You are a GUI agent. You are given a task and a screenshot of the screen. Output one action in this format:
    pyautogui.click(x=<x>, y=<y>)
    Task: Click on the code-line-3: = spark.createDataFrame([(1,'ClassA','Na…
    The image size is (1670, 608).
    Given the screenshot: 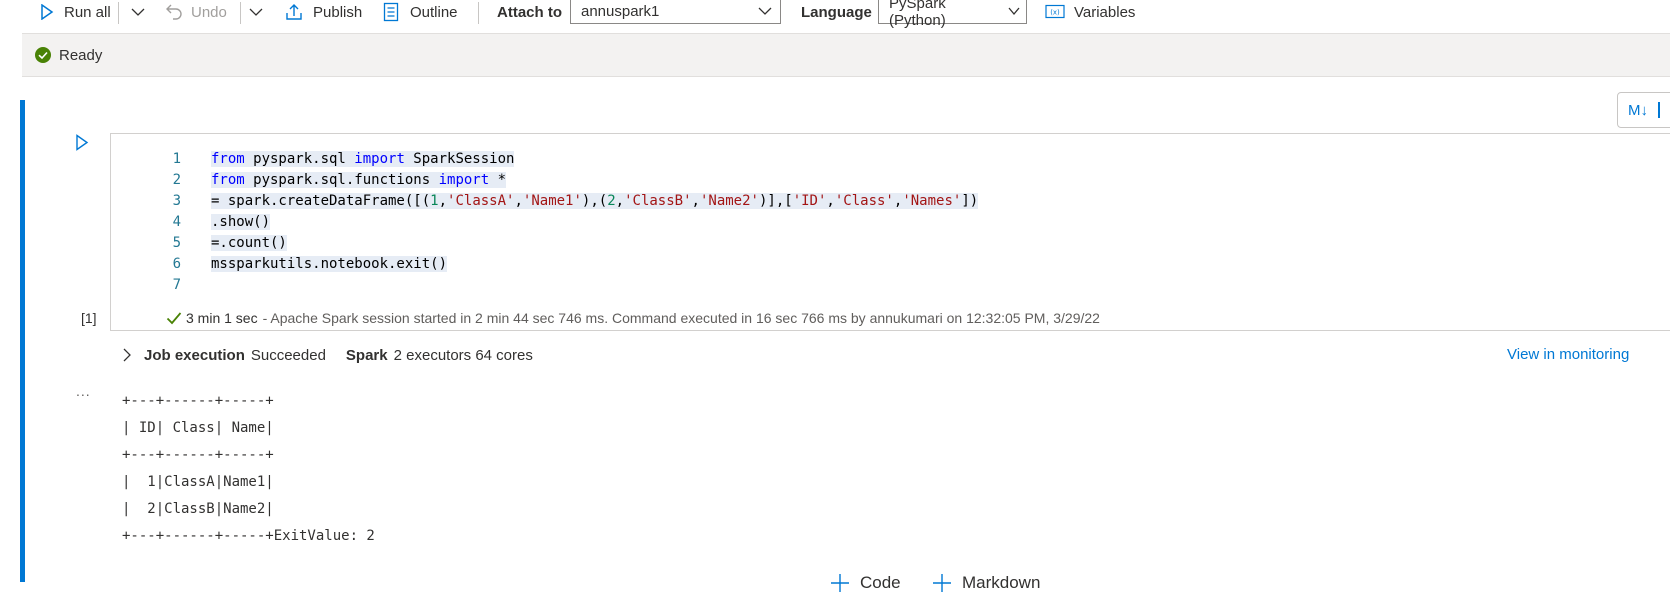 What is the action you would take?
    pyautogui.click(x=595, y=201)
    